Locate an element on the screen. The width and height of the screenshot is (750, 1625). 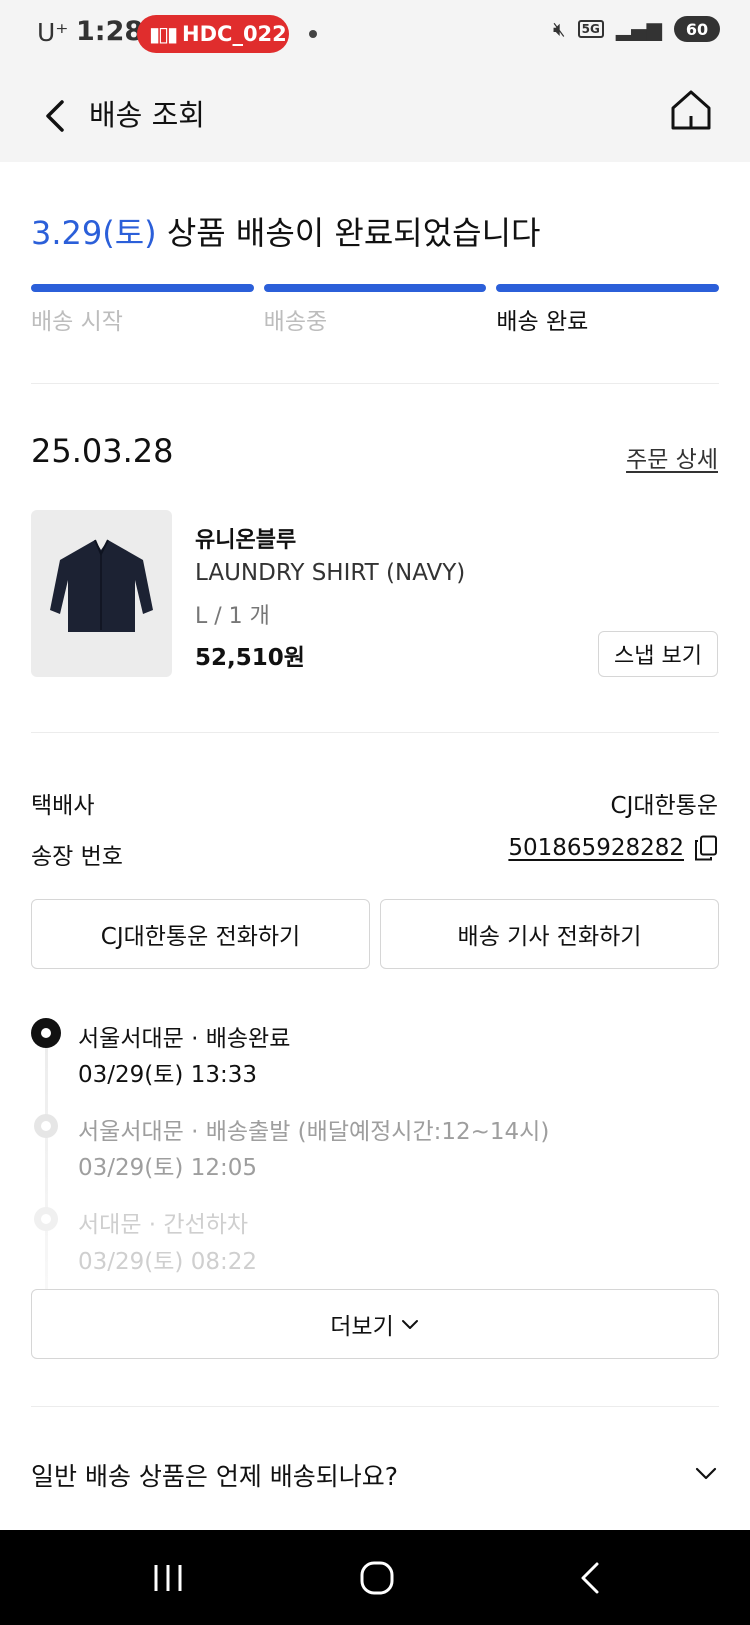
back-nav-button is located at coordinates (590, 1578).